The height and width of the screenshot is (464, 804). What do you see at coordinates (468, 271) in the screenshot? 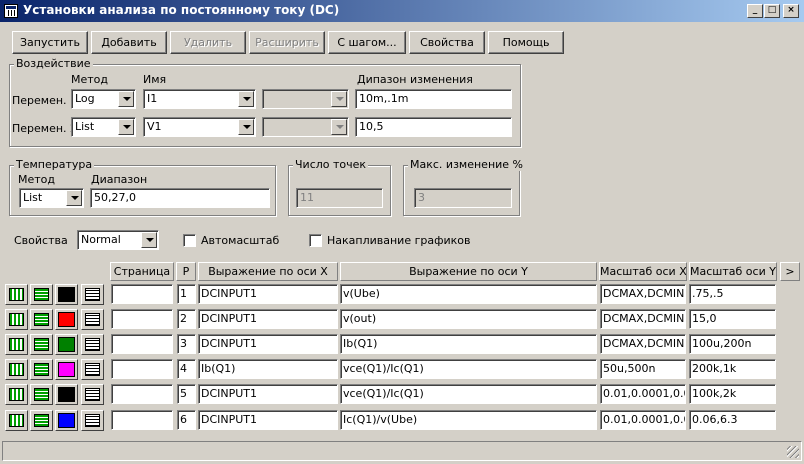
I see `header-y-expression: Выражение по оси Y` at bounding box center [468, 271].